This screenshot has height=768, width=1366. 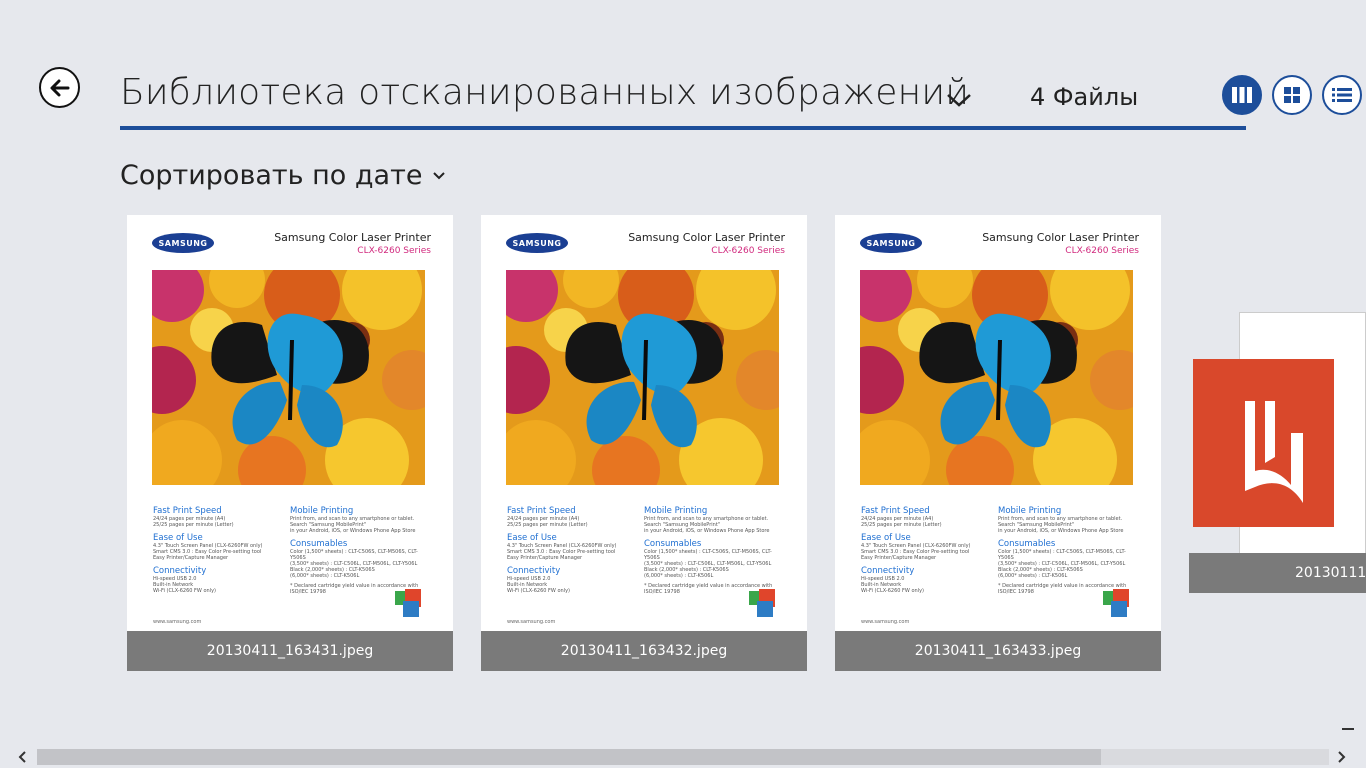 I want to click on grid-view-button, so click(x=1292, y=95).